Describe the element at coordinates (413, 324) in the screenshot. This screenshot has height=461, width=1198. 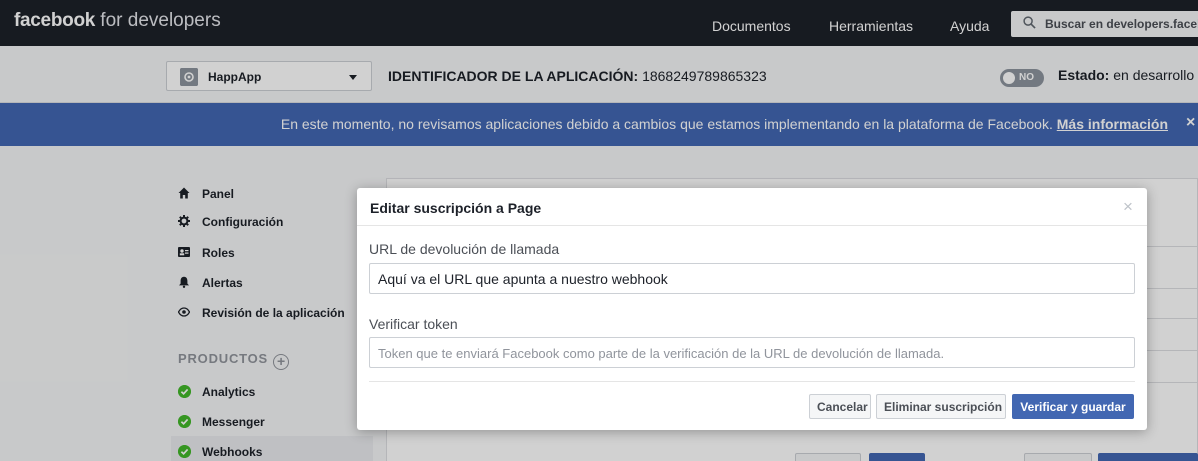
I see `verify-token-label: Verificar token` at that location.